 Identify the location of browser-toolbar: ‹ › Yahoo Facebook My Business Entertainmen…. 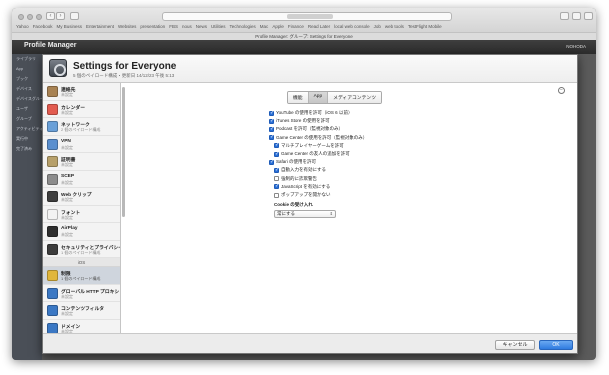
(304, 24).